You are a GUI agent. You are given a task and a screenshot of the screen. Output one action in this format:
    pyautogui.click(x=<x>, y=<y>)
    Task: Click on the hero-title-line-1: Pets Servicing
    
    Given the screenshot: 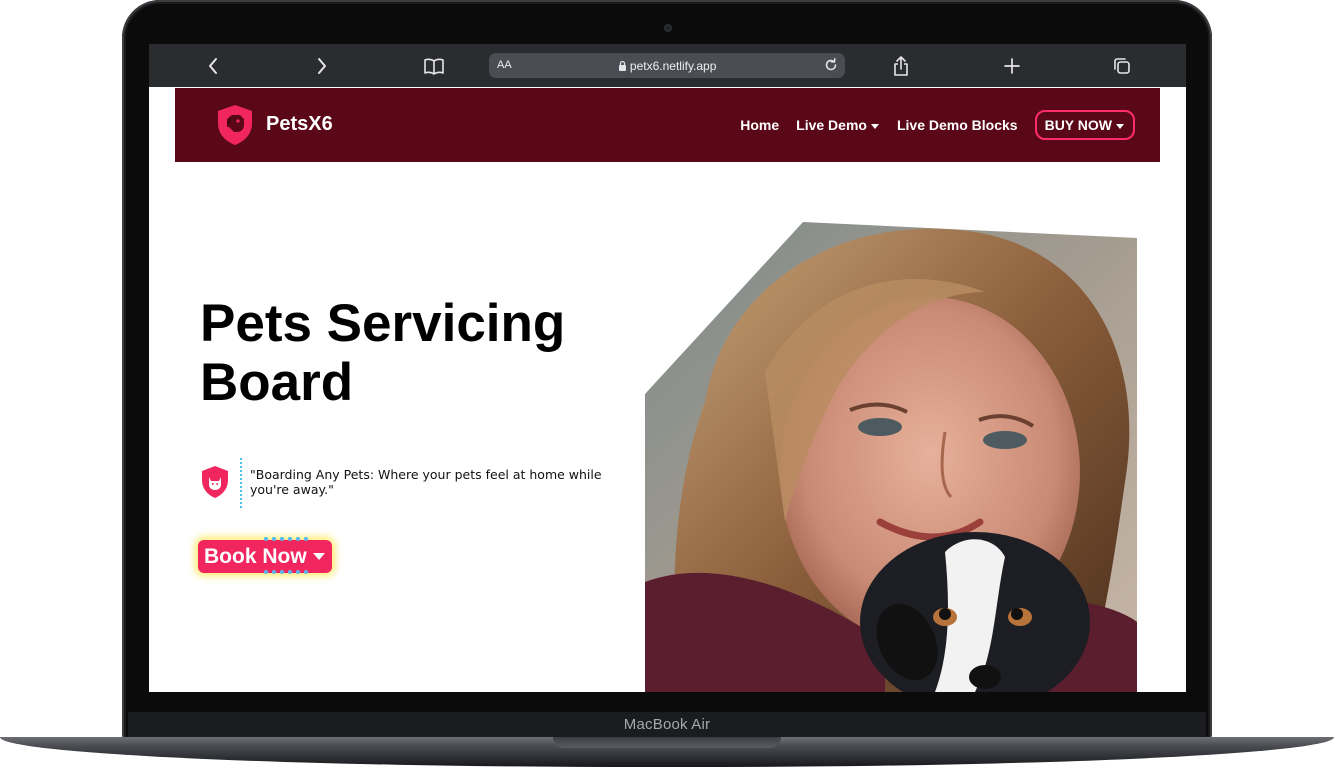 What is the action you would take?
    pyautogui.click(x=383, y=323)
    